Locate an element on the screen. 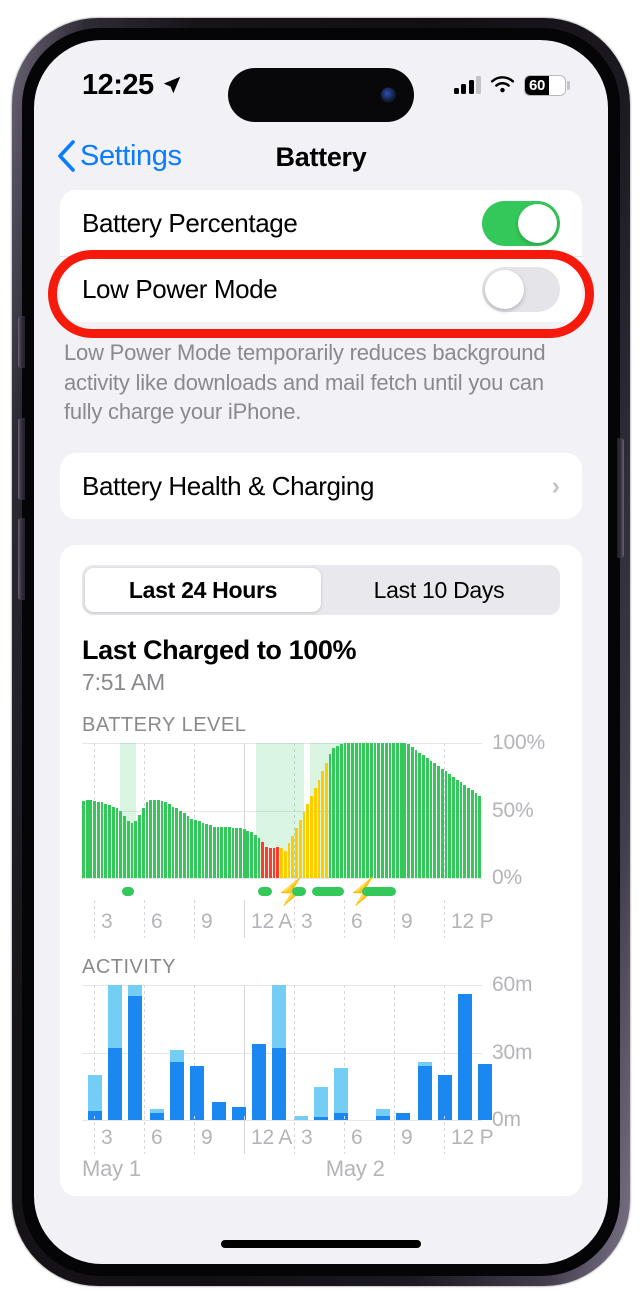 The width and height of the screenshot is (642, 1301). battery-toggles-group: Battery Percentage Low Power Mode is located at coordinates (321, 256).